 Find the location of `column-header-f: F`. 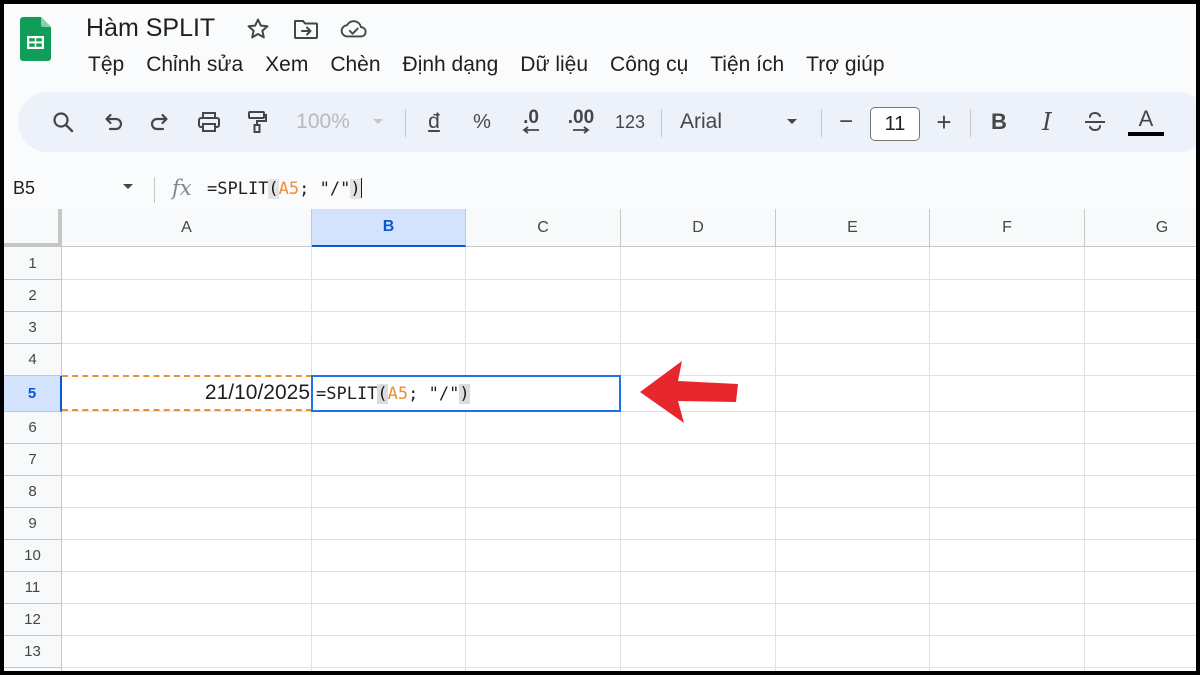

column-header-f: F is located at coordinates (1007, 228).